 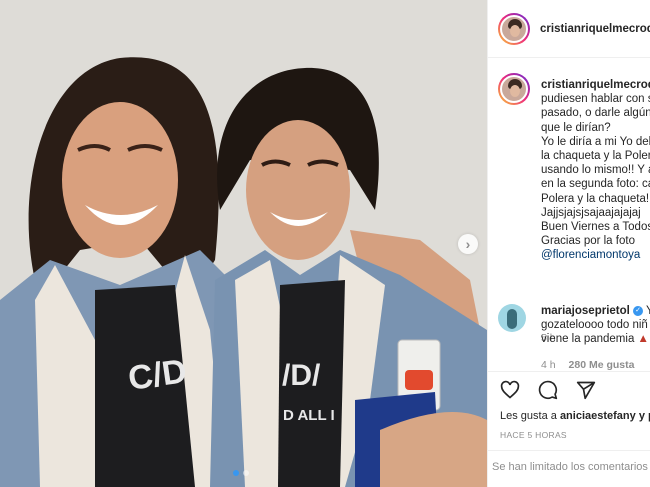 What do you see at coordinates (236, 473) in the screenshot?
I see `carousel-dot-active` at bounding box center [236, 473].